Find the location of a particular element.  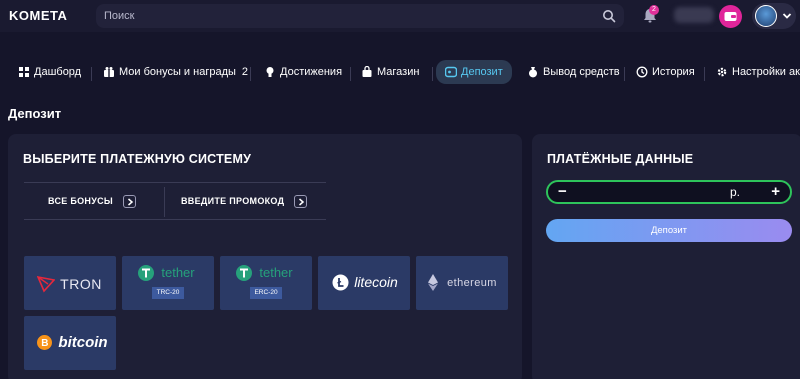

method-bitcoin: B bitcoin is located at coordinates (70, 343).